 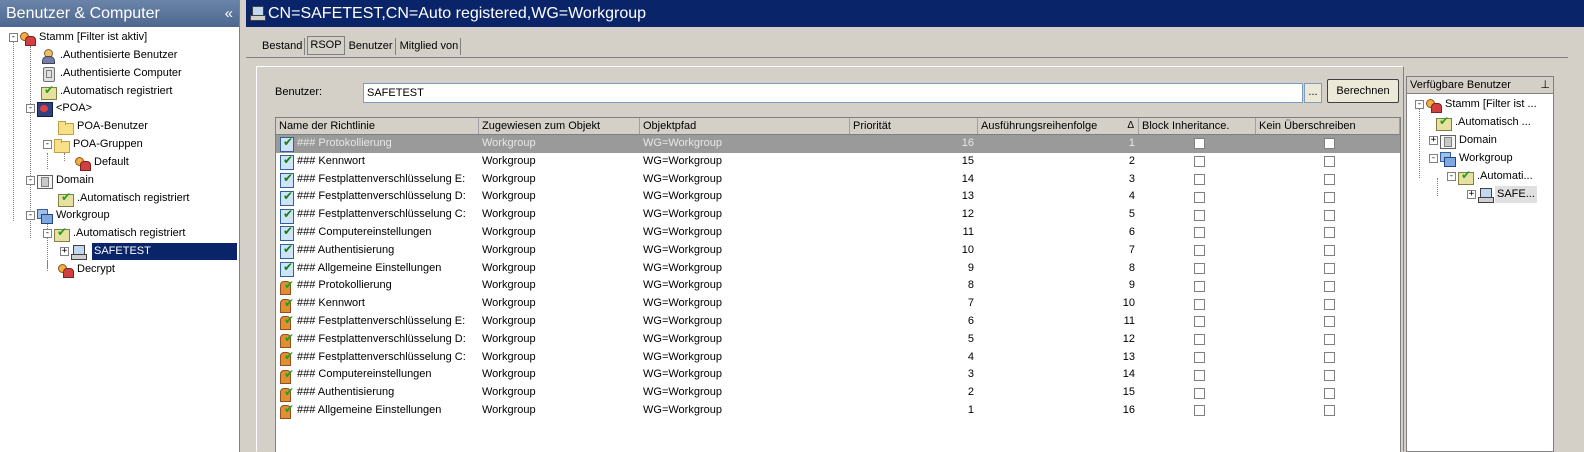 I want to click on tree-node-default: Default, so click(x=102, y=162).